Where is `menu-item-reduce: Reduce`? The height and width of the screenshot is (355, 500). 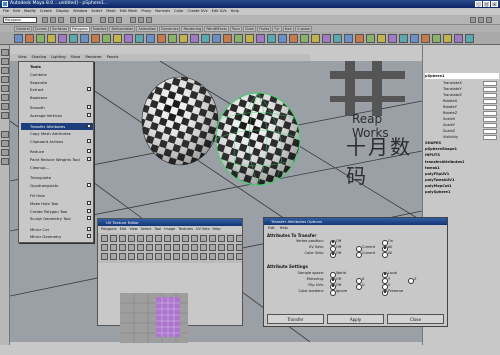 menu-item-reduce: Reduce is located at coordinates (57, 151).